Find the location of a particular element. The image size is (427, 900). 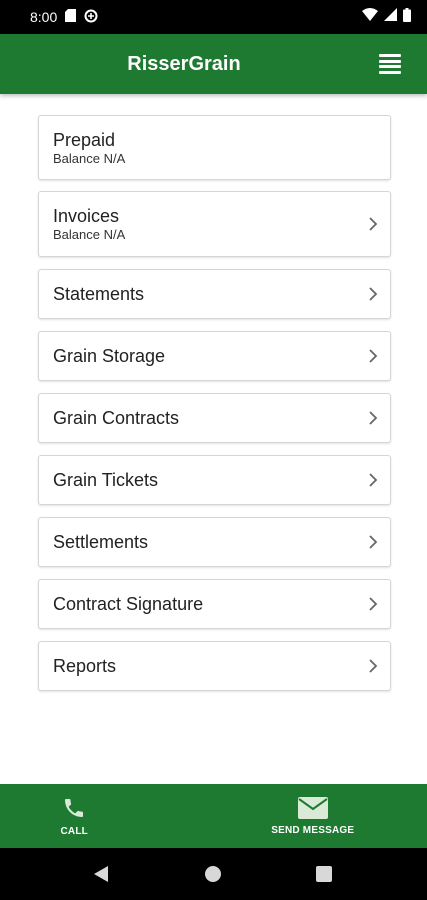

menu-item-title: Invoices is located at coordinates (86, 216).